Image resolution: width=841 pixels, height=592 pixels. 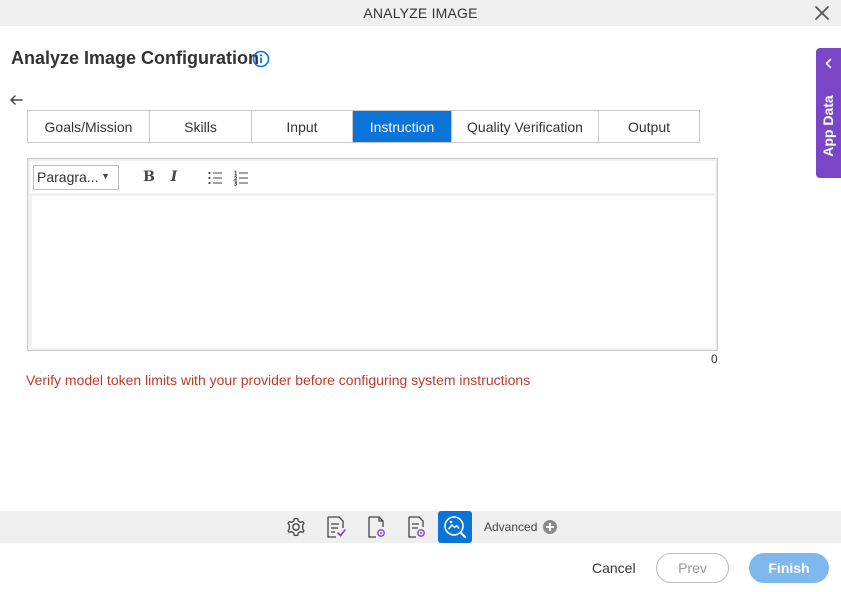 I want to click on add-circle-icon, so click(x=550, y=527).